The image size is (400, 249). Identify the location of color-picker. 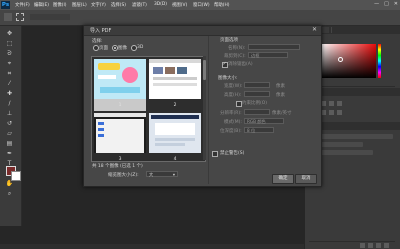
(347, 60).